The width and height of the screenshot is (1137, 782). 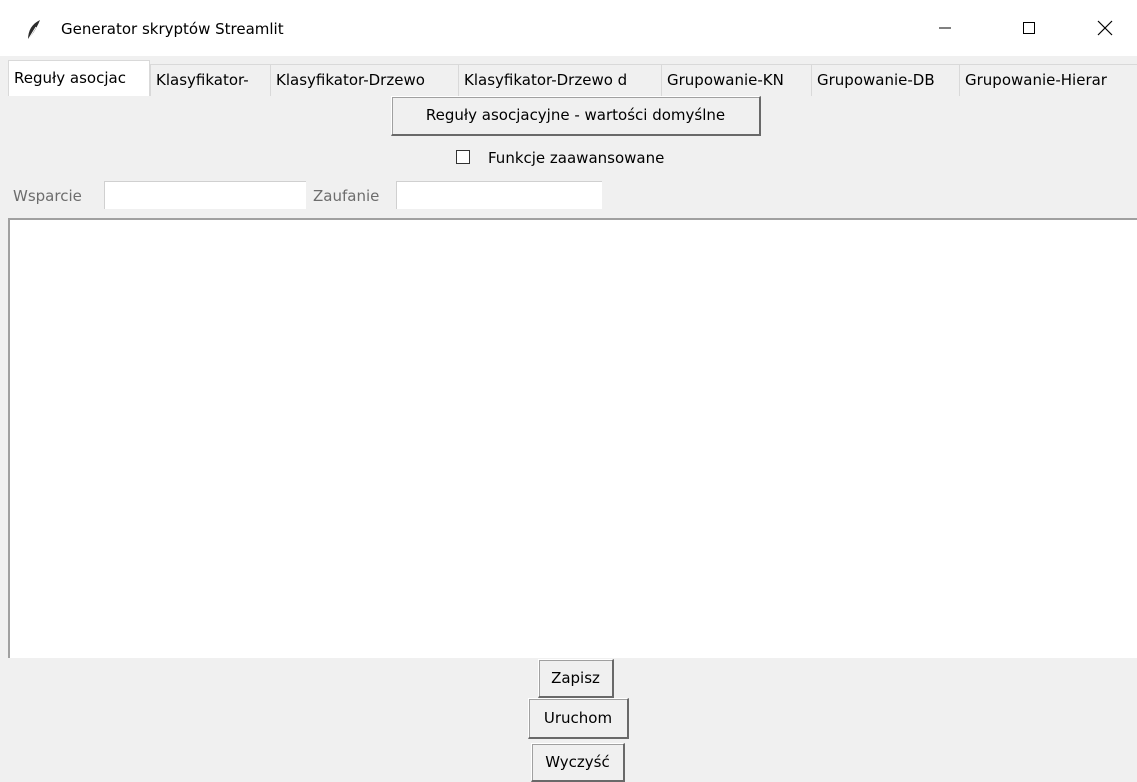 I want to click on close-button, so click(x=1105, y=28).